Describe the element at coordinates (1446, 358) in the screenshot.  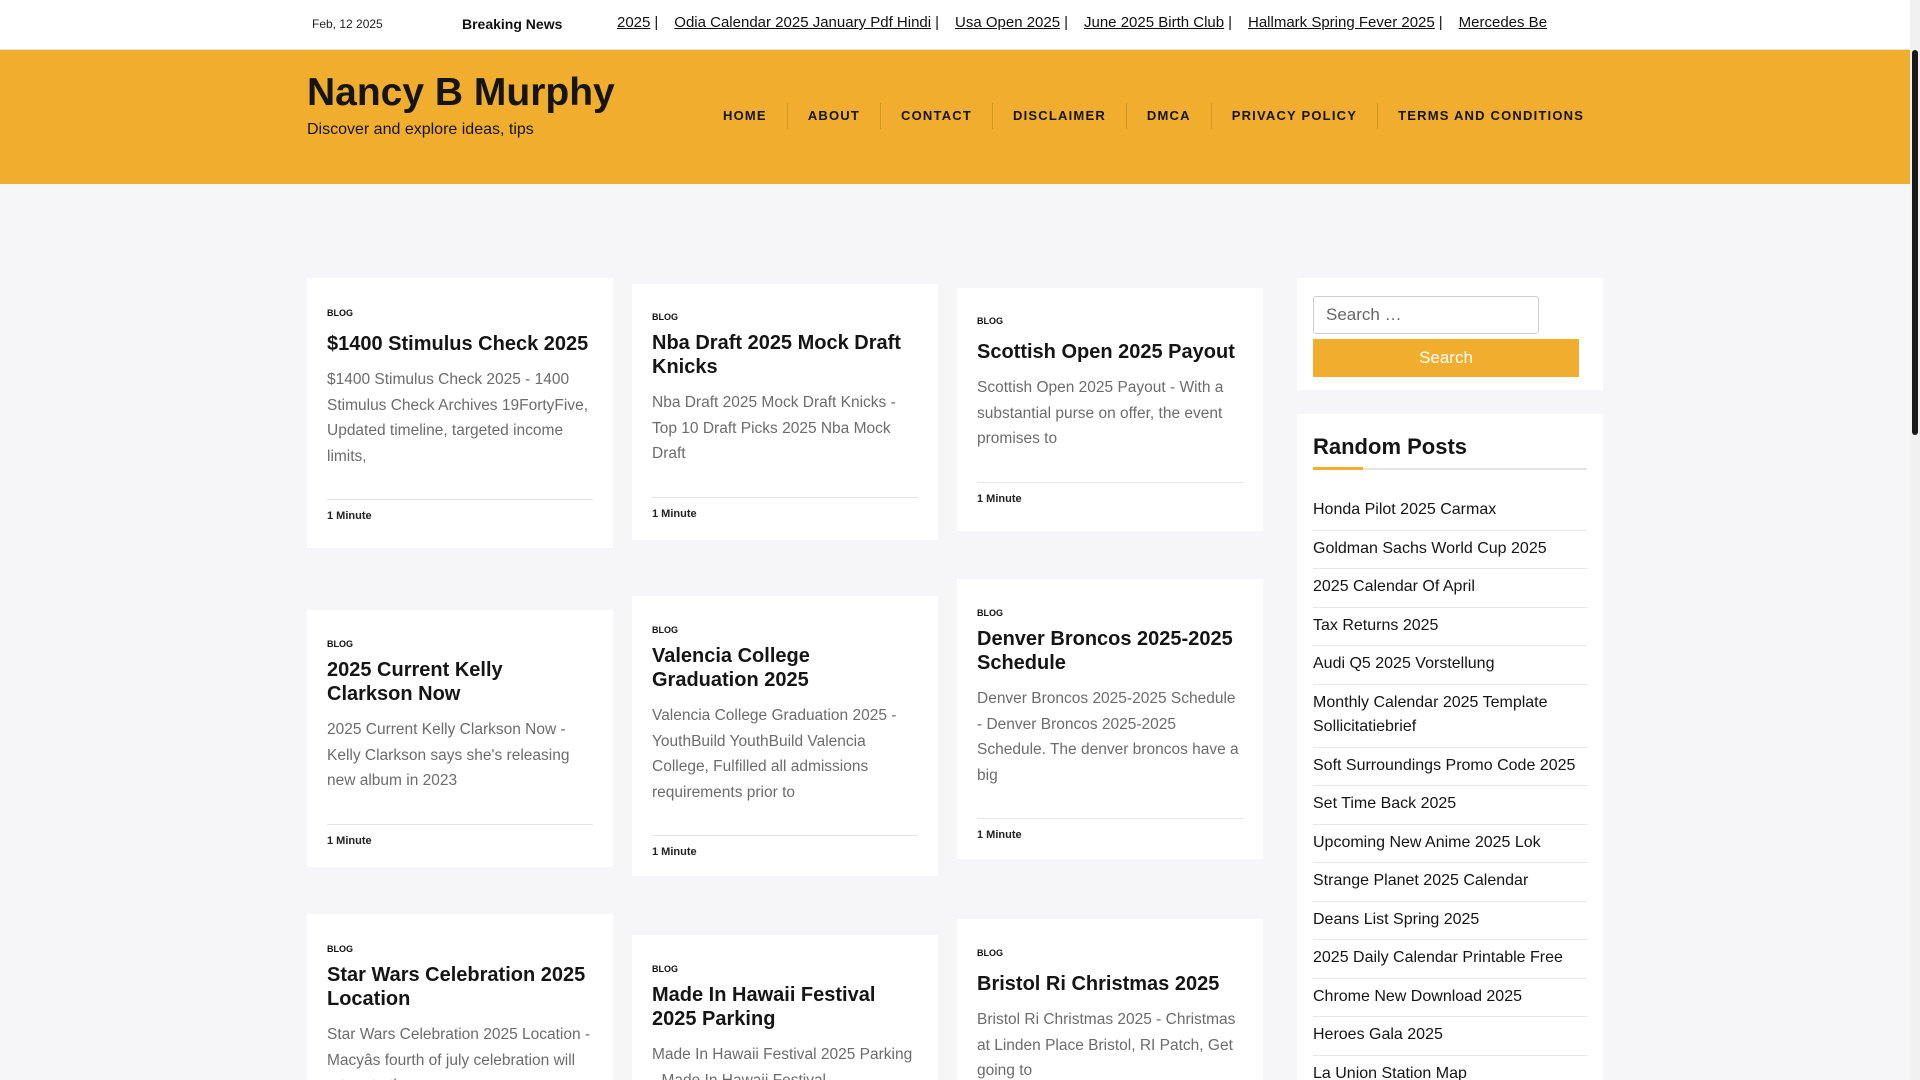
I see `search-button: Search` at that location.